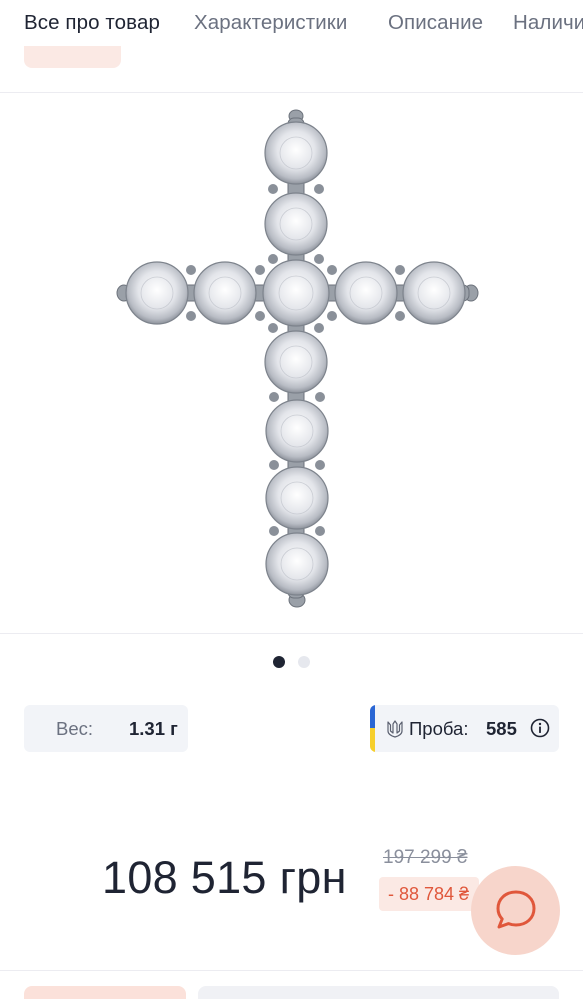 The width and height of the screenshot is (583, 999). I want to click on info-icon, so click(540, 728).